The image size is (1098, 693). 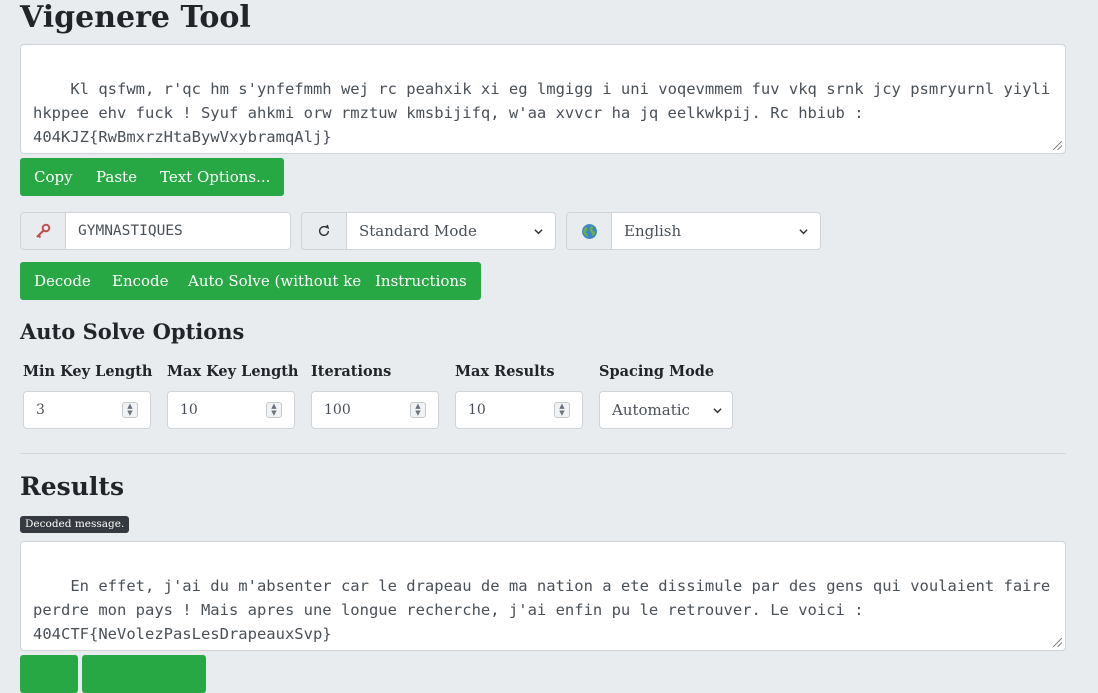 I want to click on instructions-button: Instructions, so click(x=421, y=281).